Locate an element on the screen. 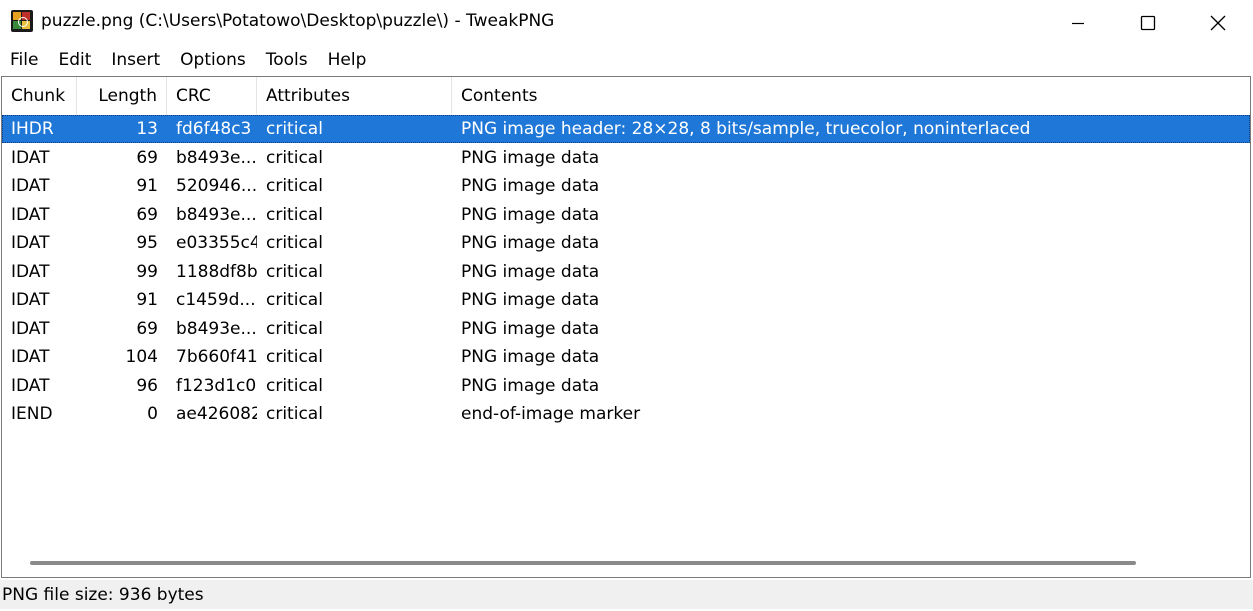 Image resolution: width=1253 pixels, height=611 pixels. maximize-button is located at coordinates (1148, 22).